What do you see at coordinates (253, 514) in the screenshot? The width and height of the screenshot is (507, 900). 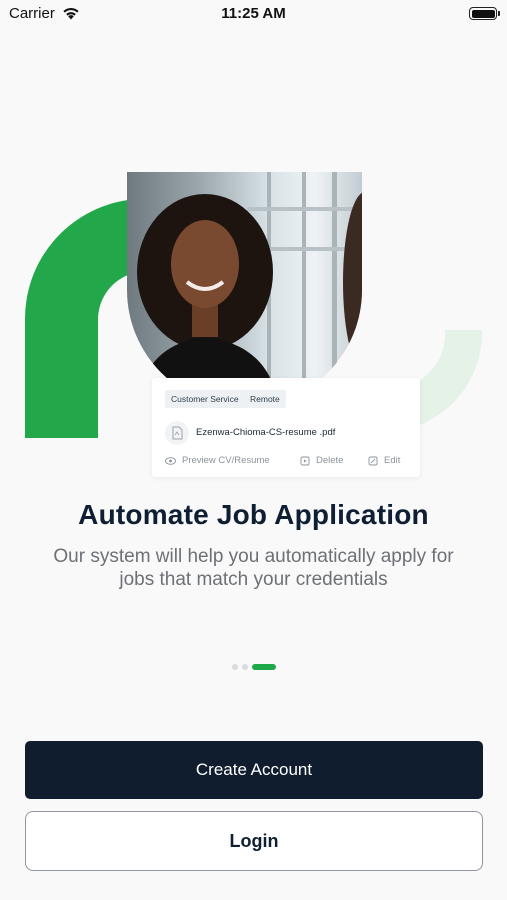 I see `onboarding-title: Automate Job Application` at bounding box center [253, 514].